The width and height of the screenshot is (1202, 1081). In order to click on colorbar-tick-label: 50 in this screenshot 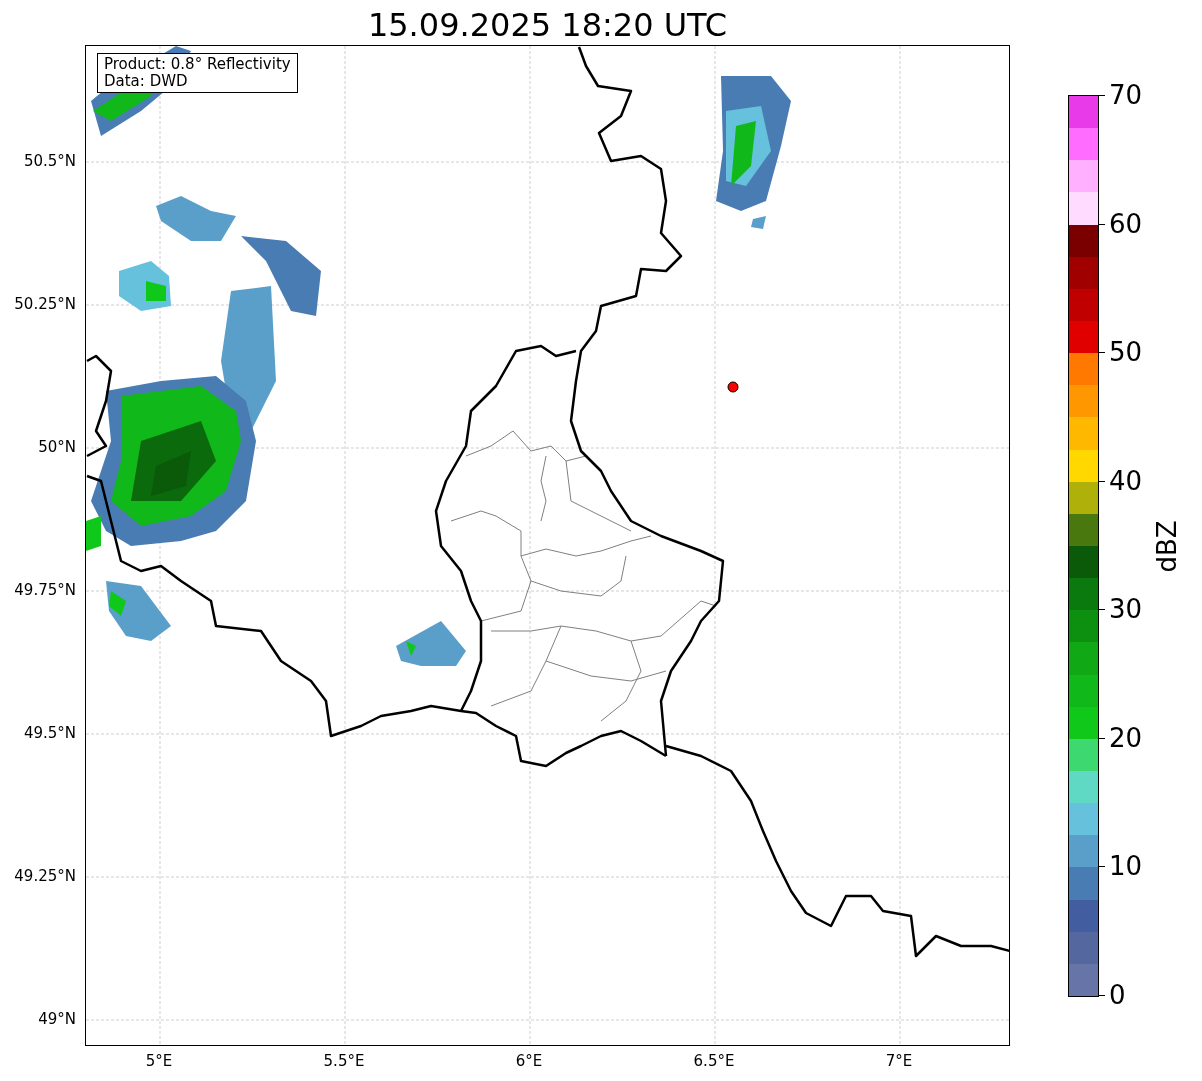, I will do `click(1126, 352)`.